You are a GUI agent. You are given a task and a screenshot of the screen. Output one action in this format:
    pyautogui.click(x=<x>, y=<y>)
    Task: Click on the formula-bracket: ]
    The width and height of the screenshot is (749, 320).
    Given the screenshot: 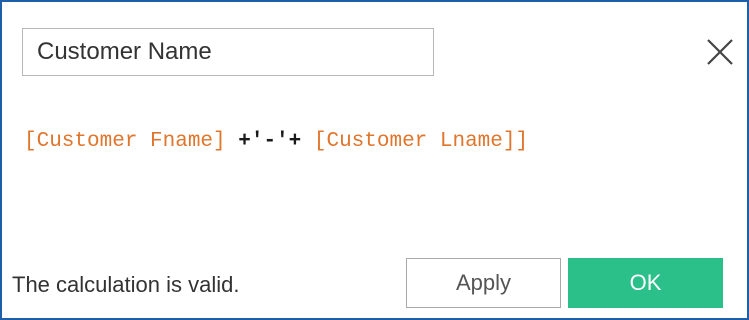 What is the action you would take?
    pyautogui.click(x=522, y=141)
    